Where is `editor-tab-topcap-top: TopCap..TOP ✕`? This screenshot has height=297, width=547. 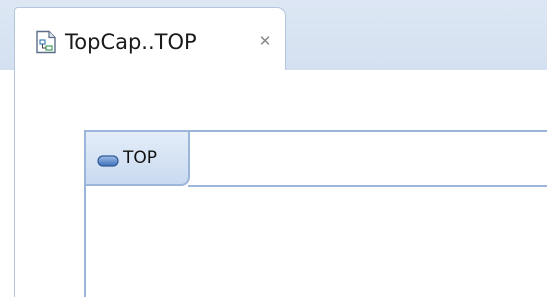 editor-tab-topcap-top: TopCap..TOP ✕ is located at coordinates (150, 39).